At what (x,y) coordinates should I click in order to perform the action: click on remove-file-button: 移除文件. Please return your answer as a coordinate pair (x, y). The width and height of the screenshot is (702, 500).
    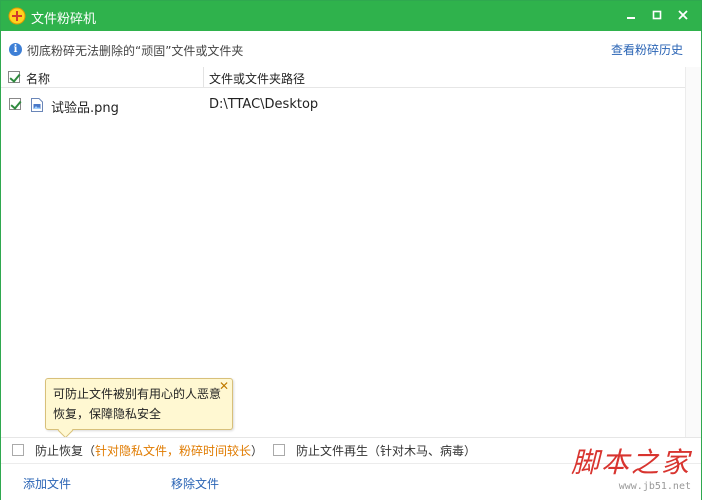
    Looking at the image, I should click on (195, 483).